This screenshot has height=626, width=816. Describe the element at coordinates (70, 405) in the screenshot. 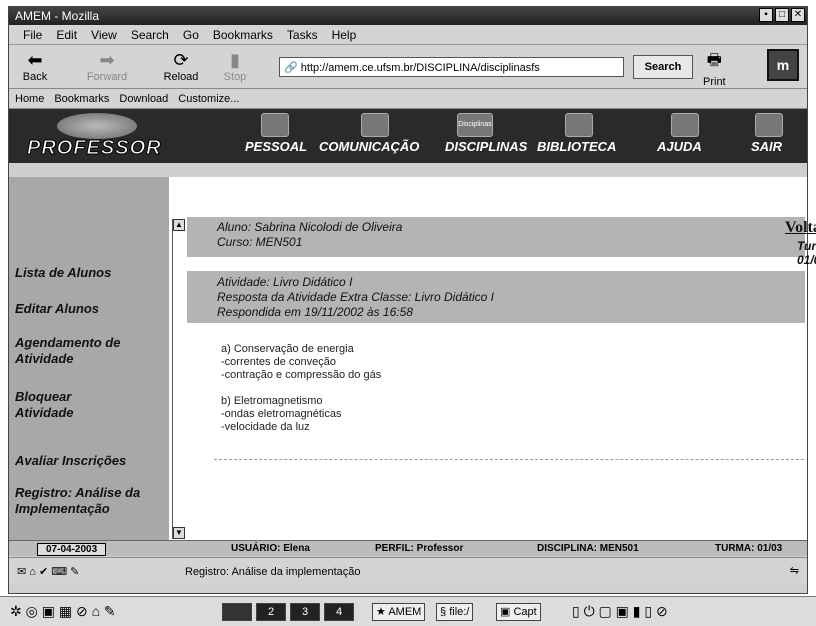

I see `sidebar-item-bloquear: Bloquear Atividade` at that location.